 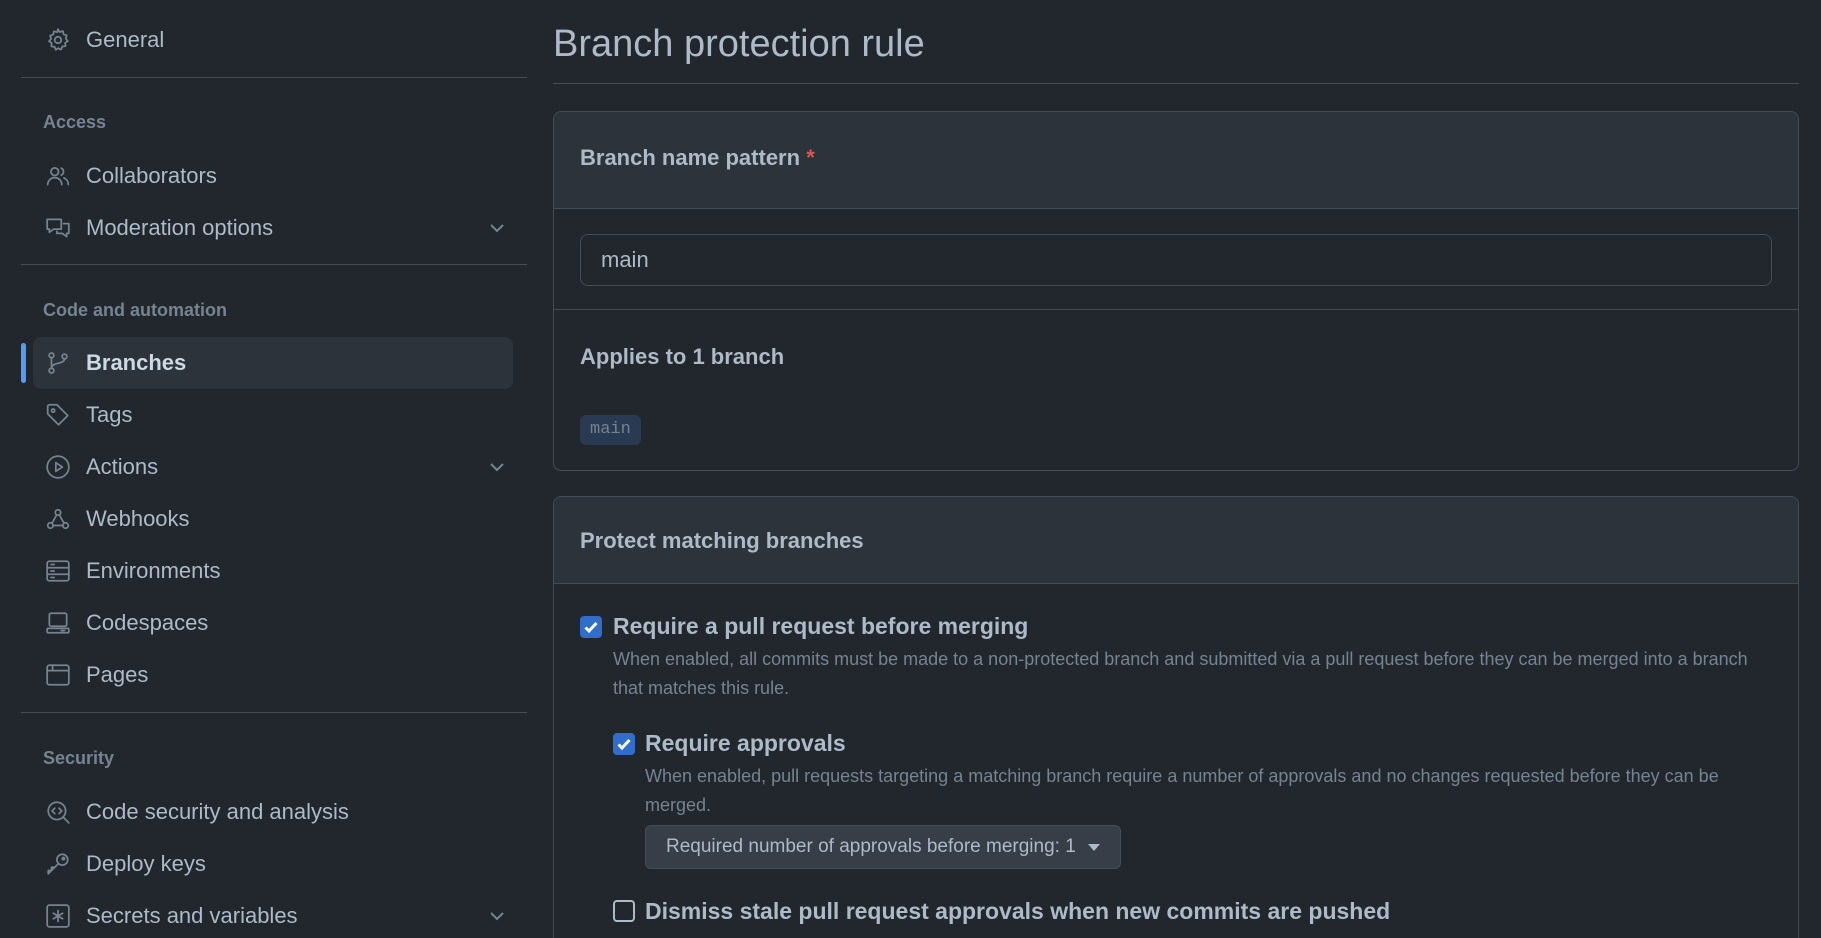 I want to click on browser-icon, so click(x=58, y=675).